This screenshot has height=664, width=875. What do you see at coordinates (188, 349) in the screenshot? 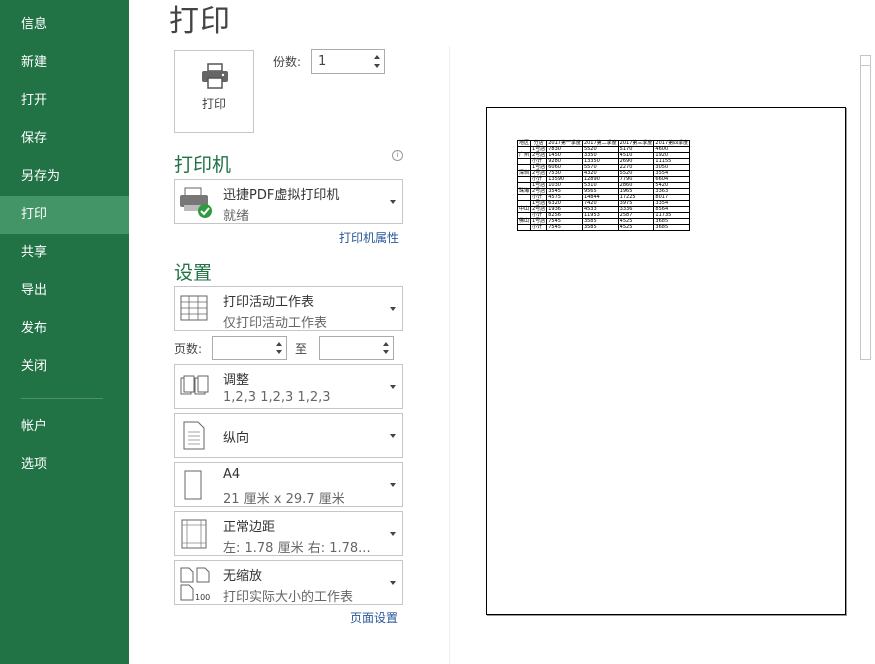
I see `pages-label: 页数:` at bounding box center [188, 349].